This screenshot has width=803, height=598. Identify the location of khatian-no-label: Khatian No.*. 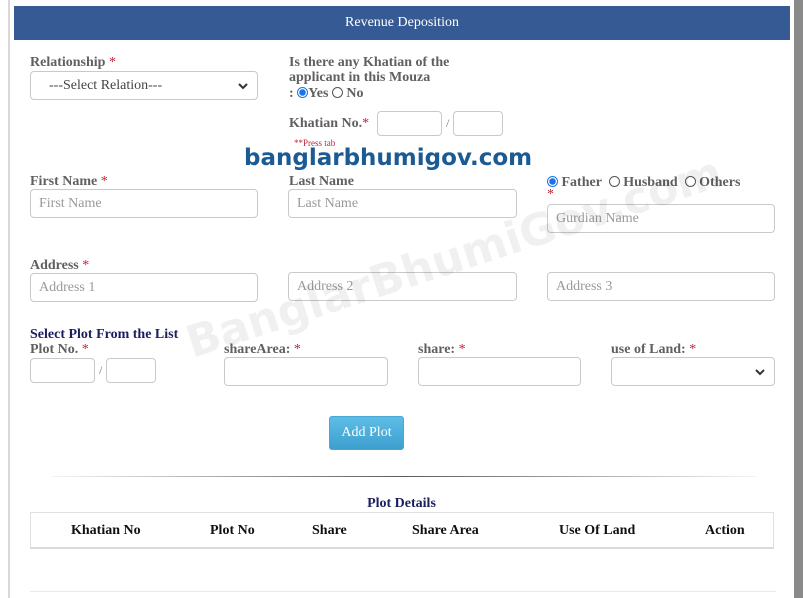
(329, 123).